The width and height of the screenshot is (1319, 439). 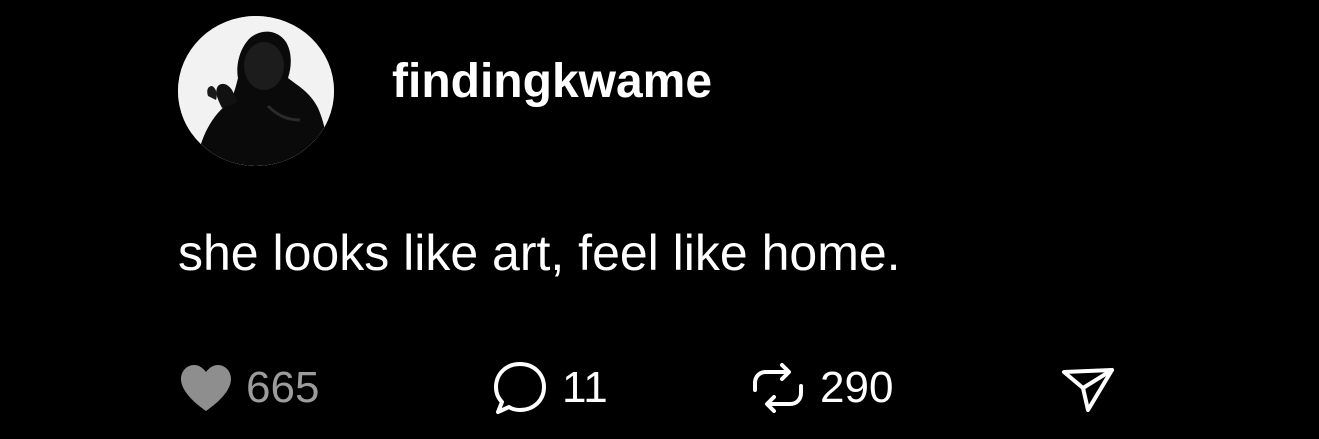 What do you see at coordinates (520, 388) in the screenshot?
I see `comment-icon` at bounding box center [520, 388].